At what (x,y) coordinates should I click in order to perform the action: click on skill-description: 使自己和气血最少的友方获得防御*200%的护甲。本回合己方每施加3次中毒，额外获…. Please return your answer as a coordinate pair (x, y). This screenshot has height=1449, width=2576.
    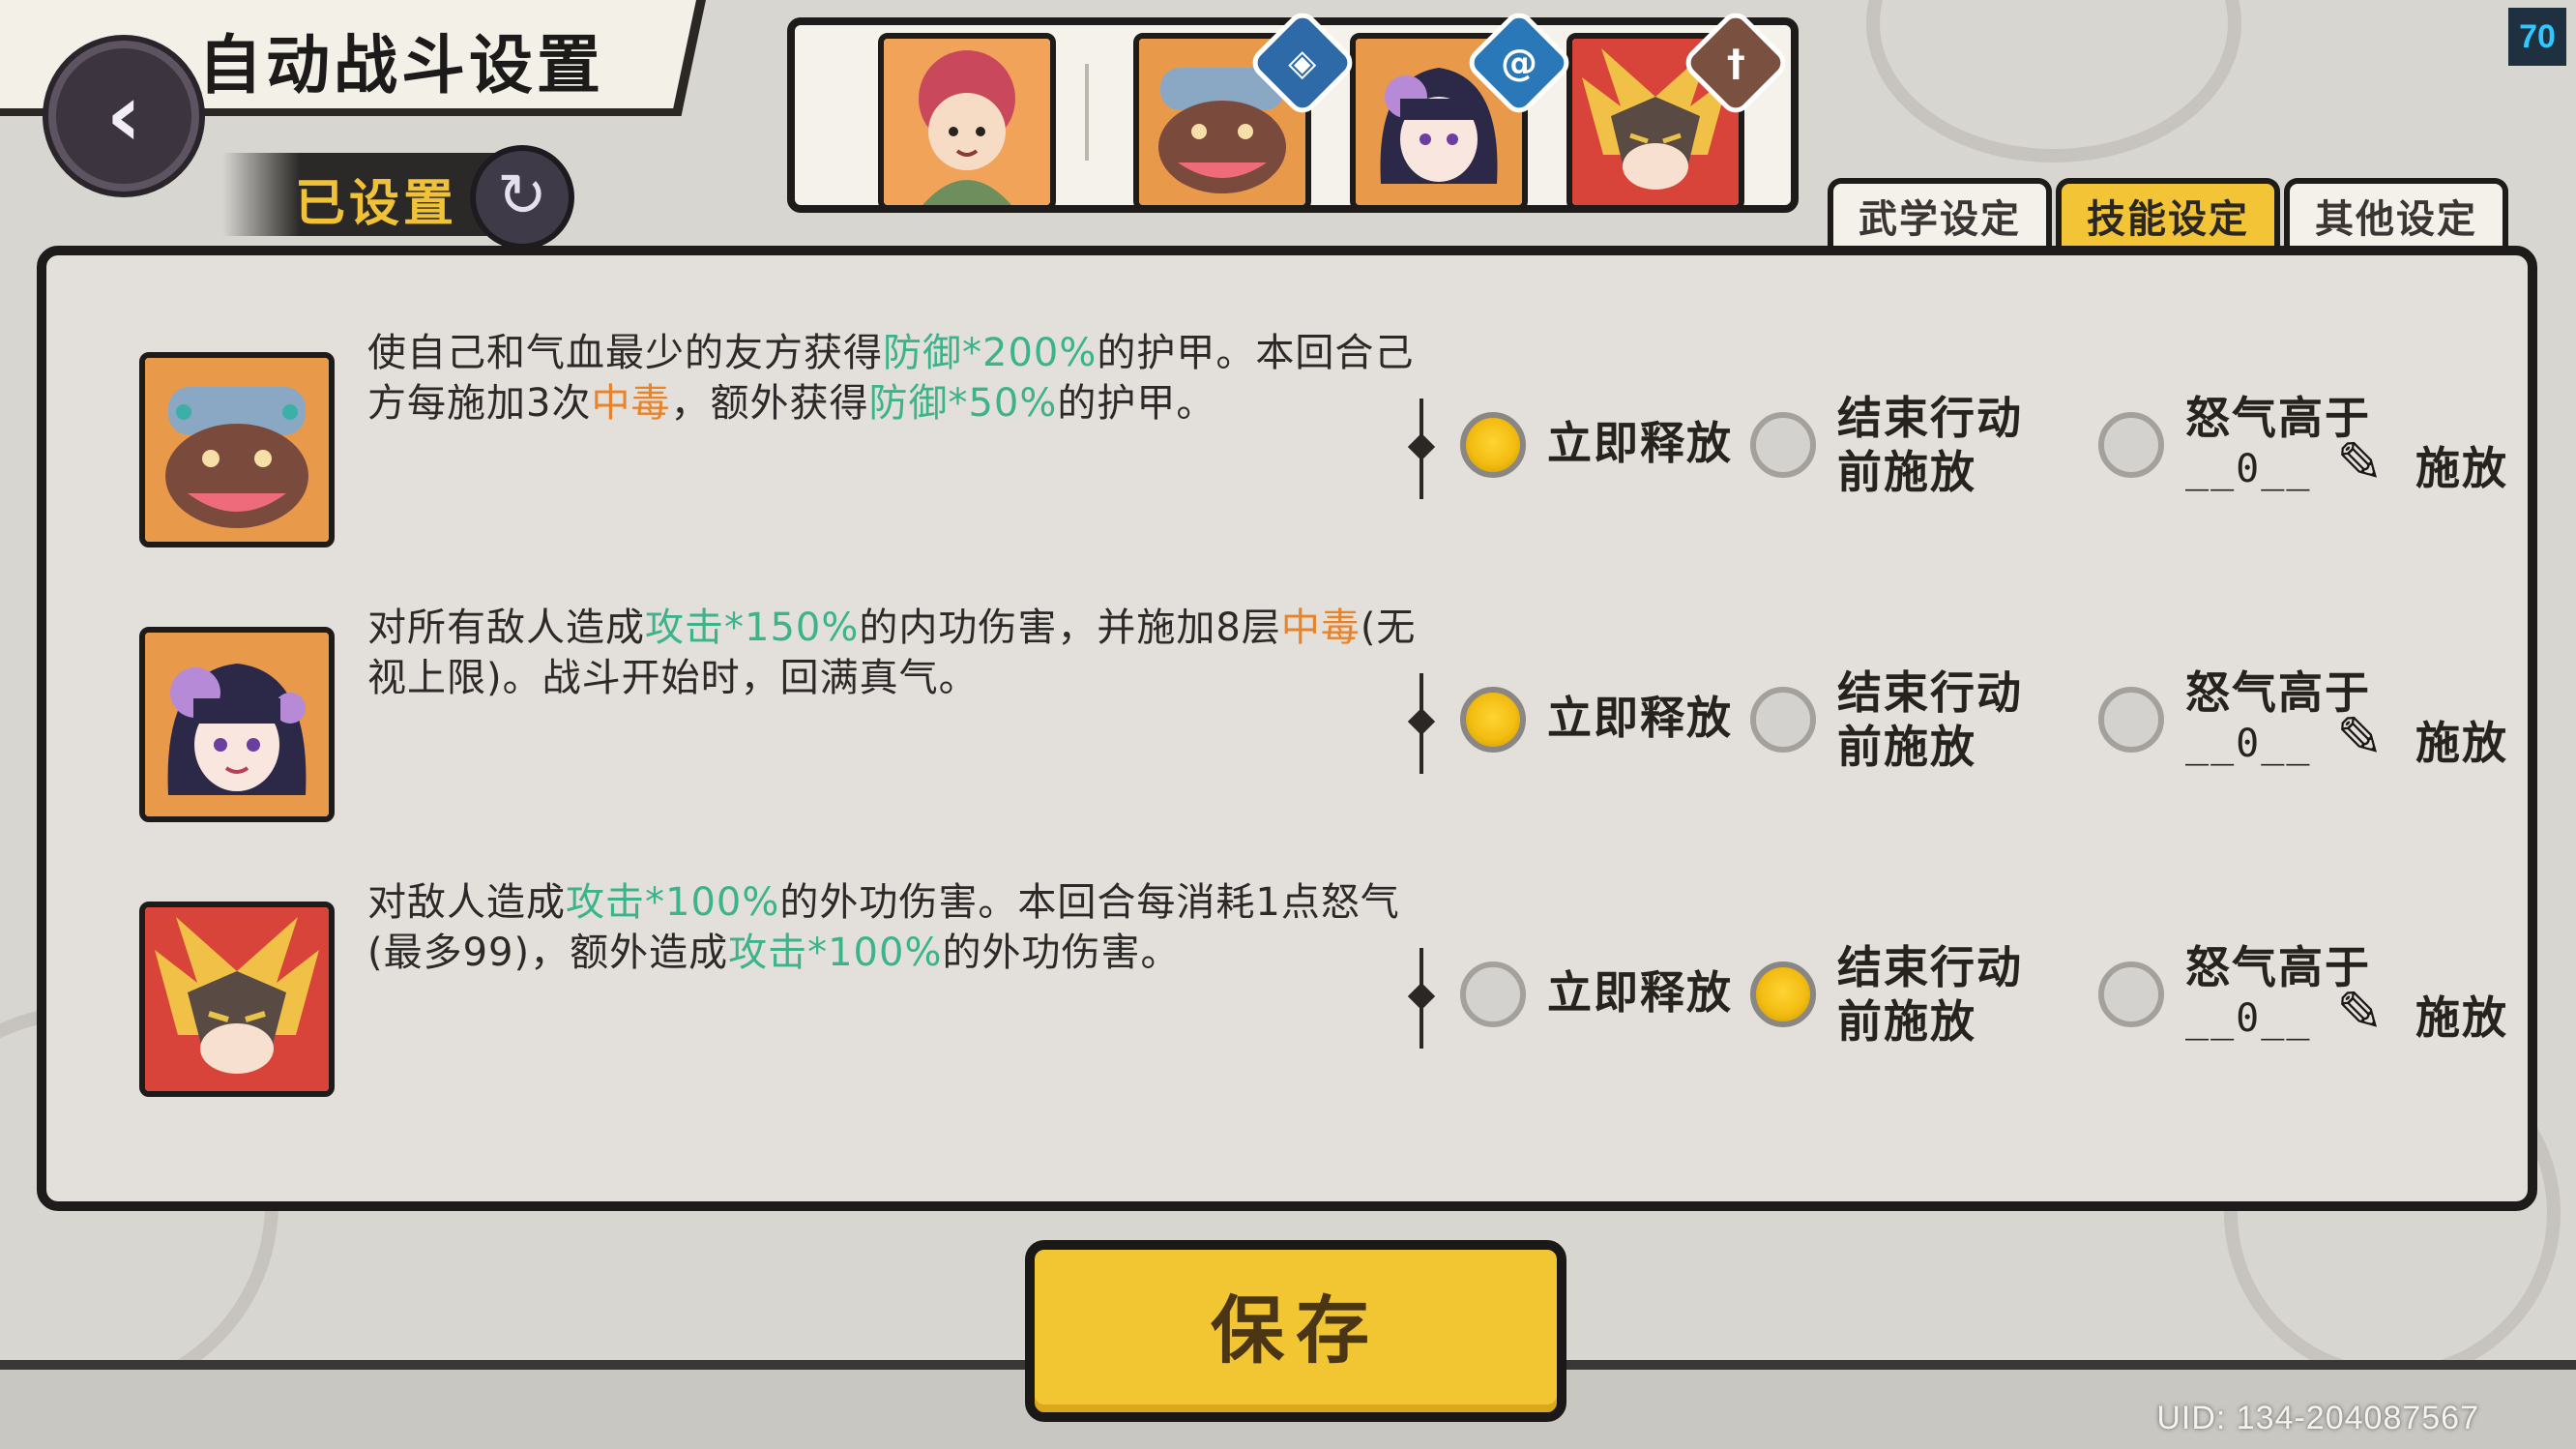
    Looking at the image, I should click on (899, 378).